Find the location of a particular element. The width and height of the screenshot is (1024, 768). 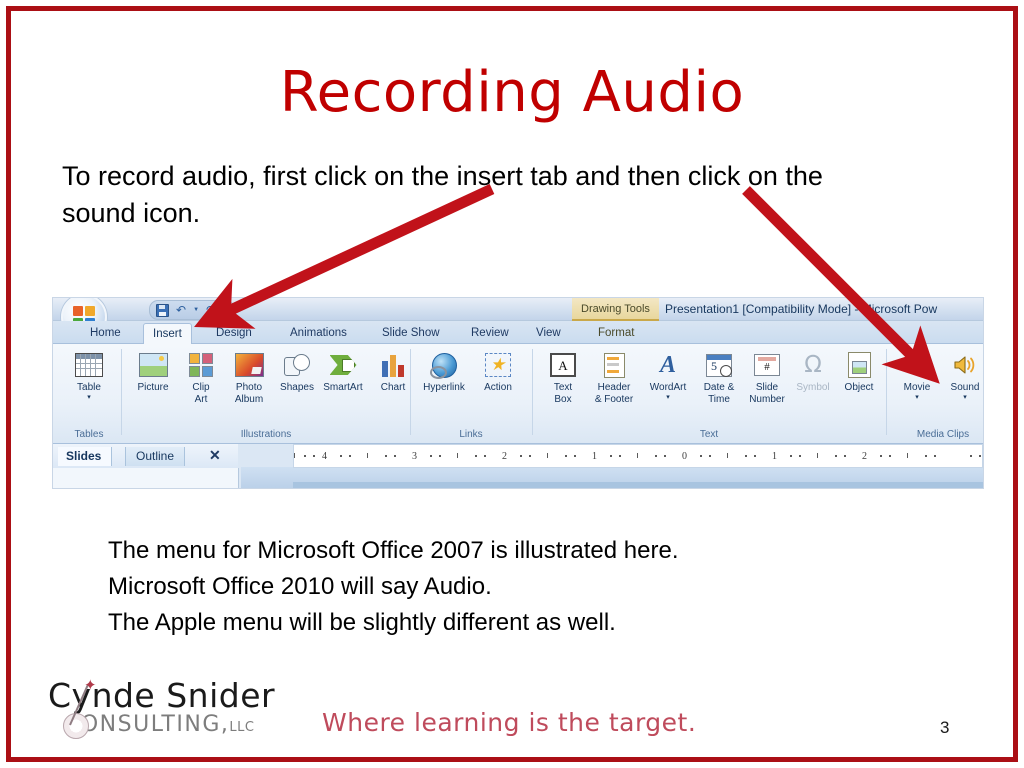

photo-album-icon is located at coordinates (249, 365).